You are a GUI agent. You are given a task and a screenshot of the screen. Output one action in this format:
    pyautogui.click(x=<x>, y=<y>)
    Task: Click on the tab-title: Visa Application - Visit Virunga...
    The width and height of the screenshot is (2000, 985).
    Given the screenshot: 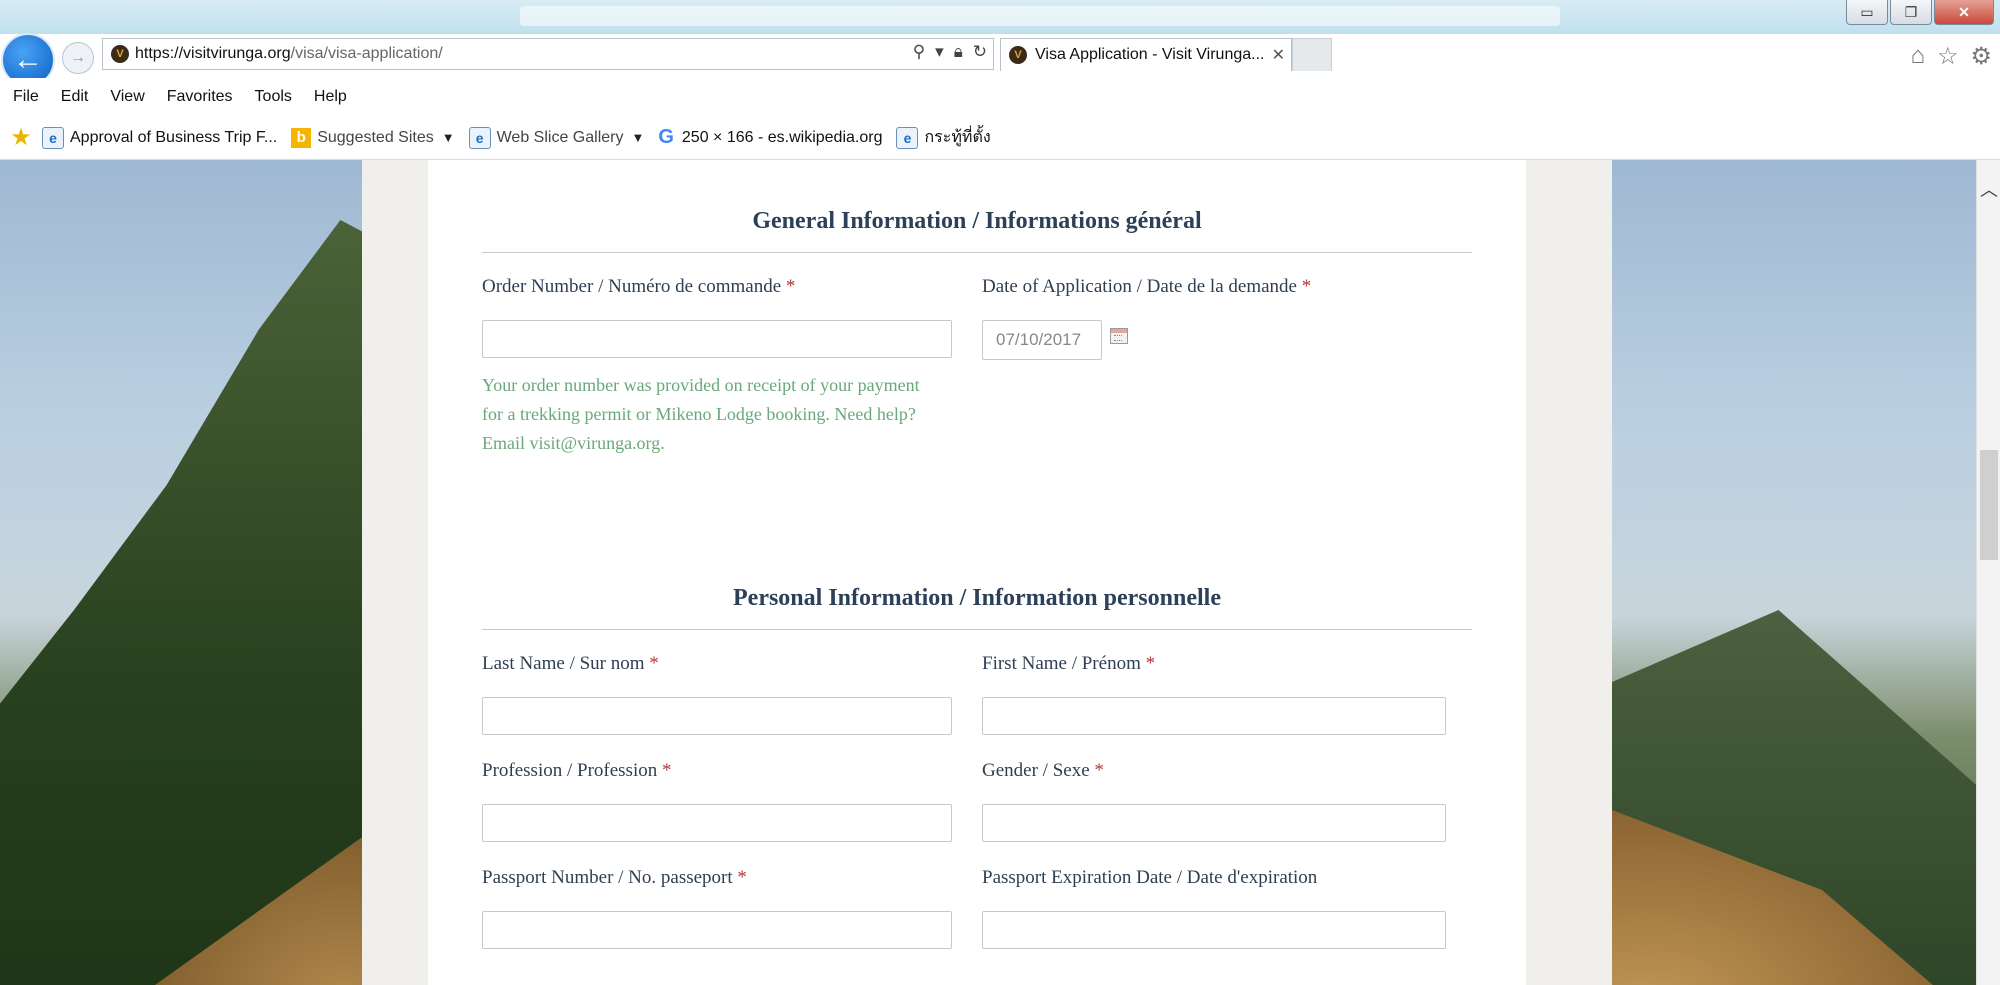 What is the action you would take?
    pyautogui.click(x=1150, y=54)
    